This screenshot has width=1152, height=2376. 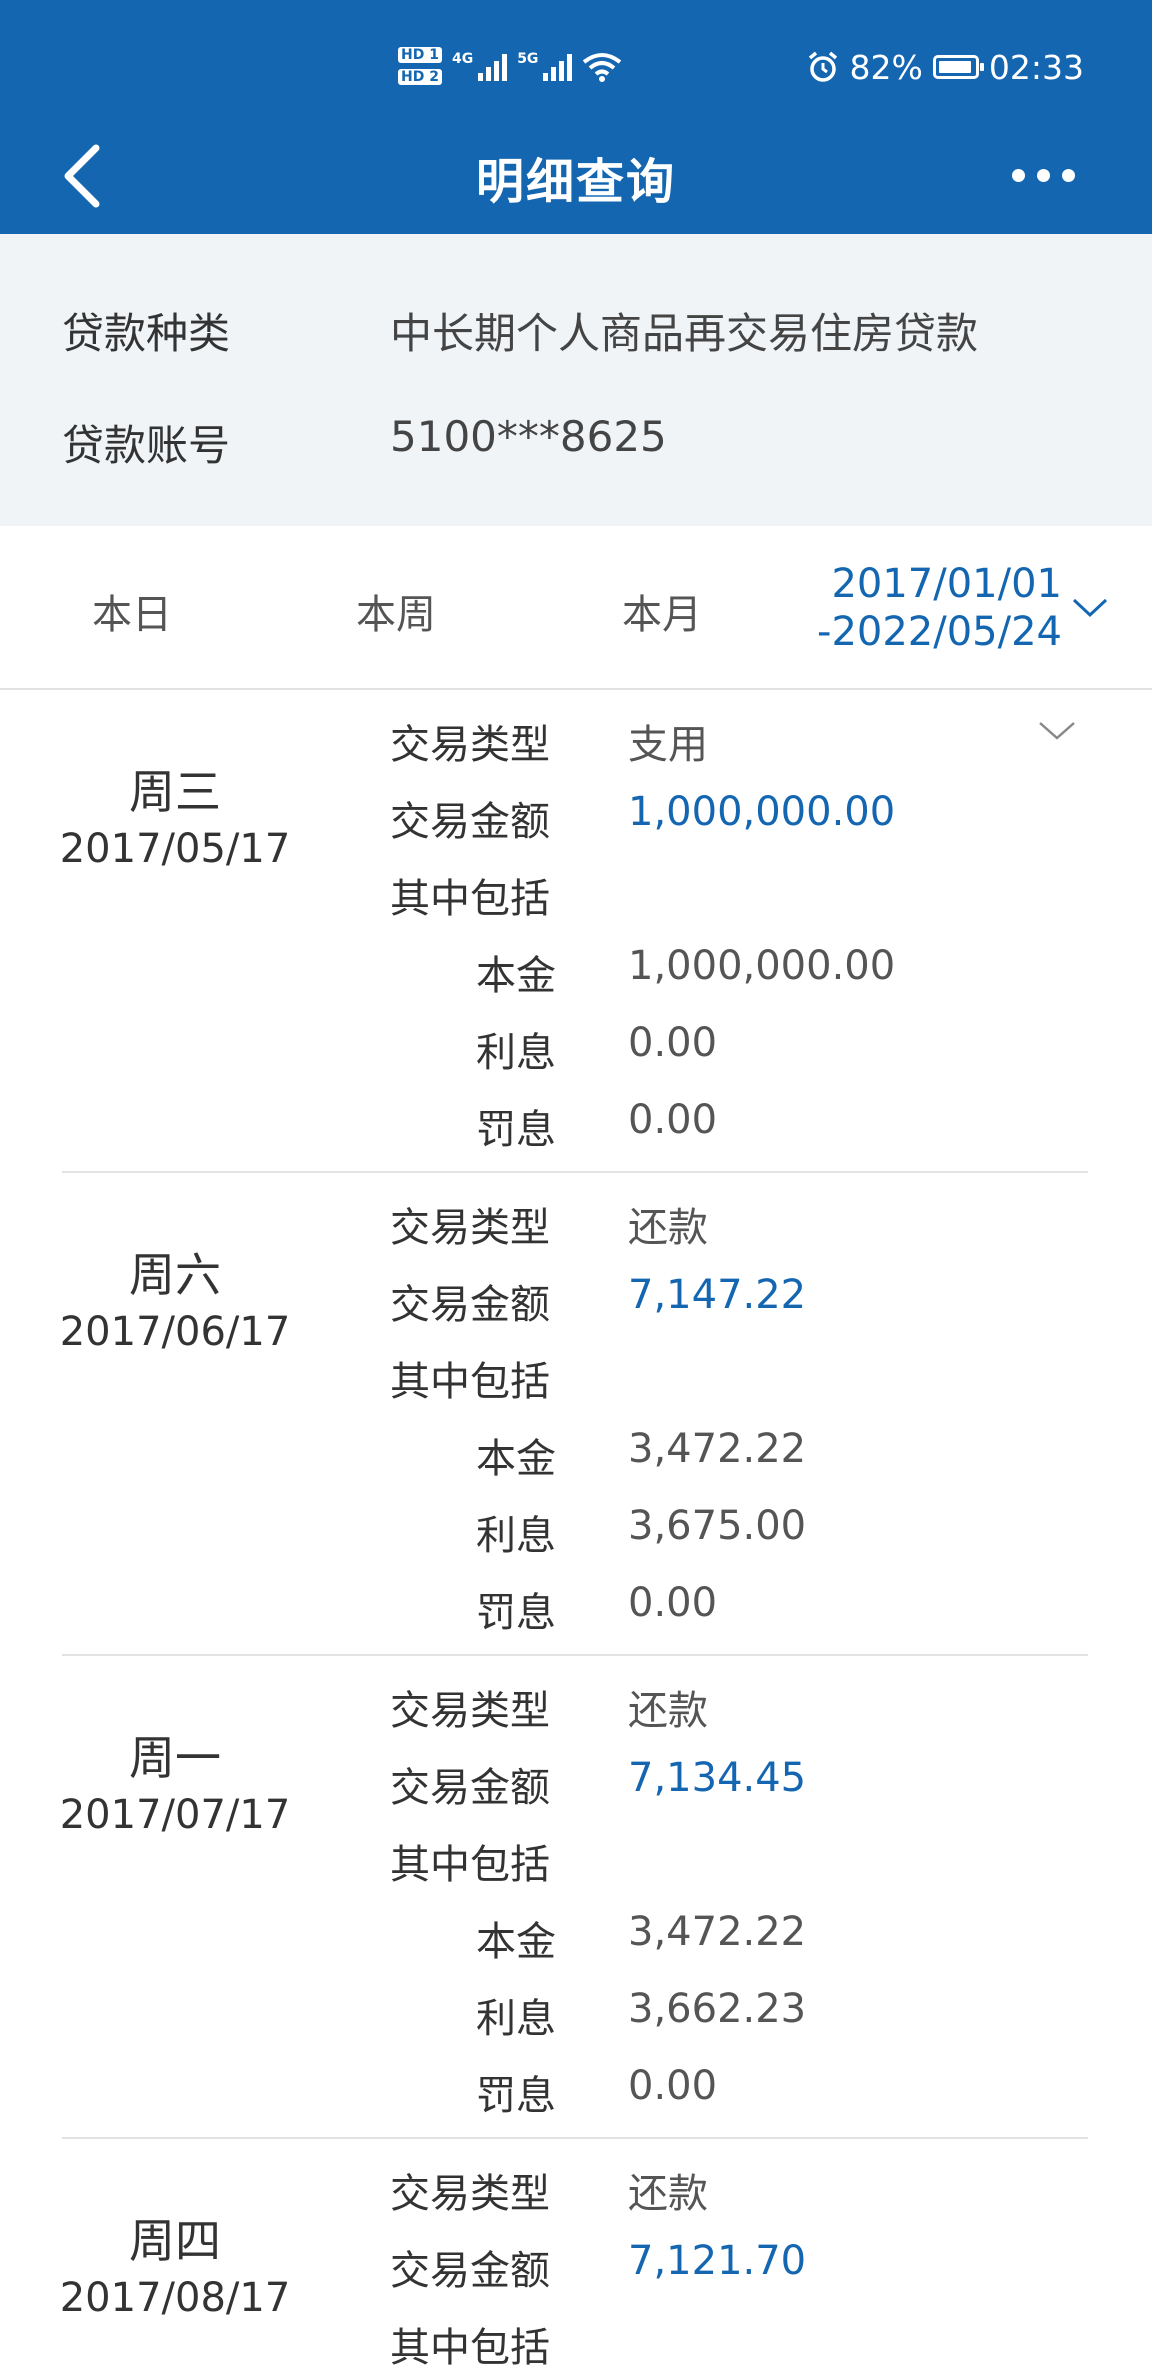 I want to click on battery-percent: 82%, so click(x=886, y=67).